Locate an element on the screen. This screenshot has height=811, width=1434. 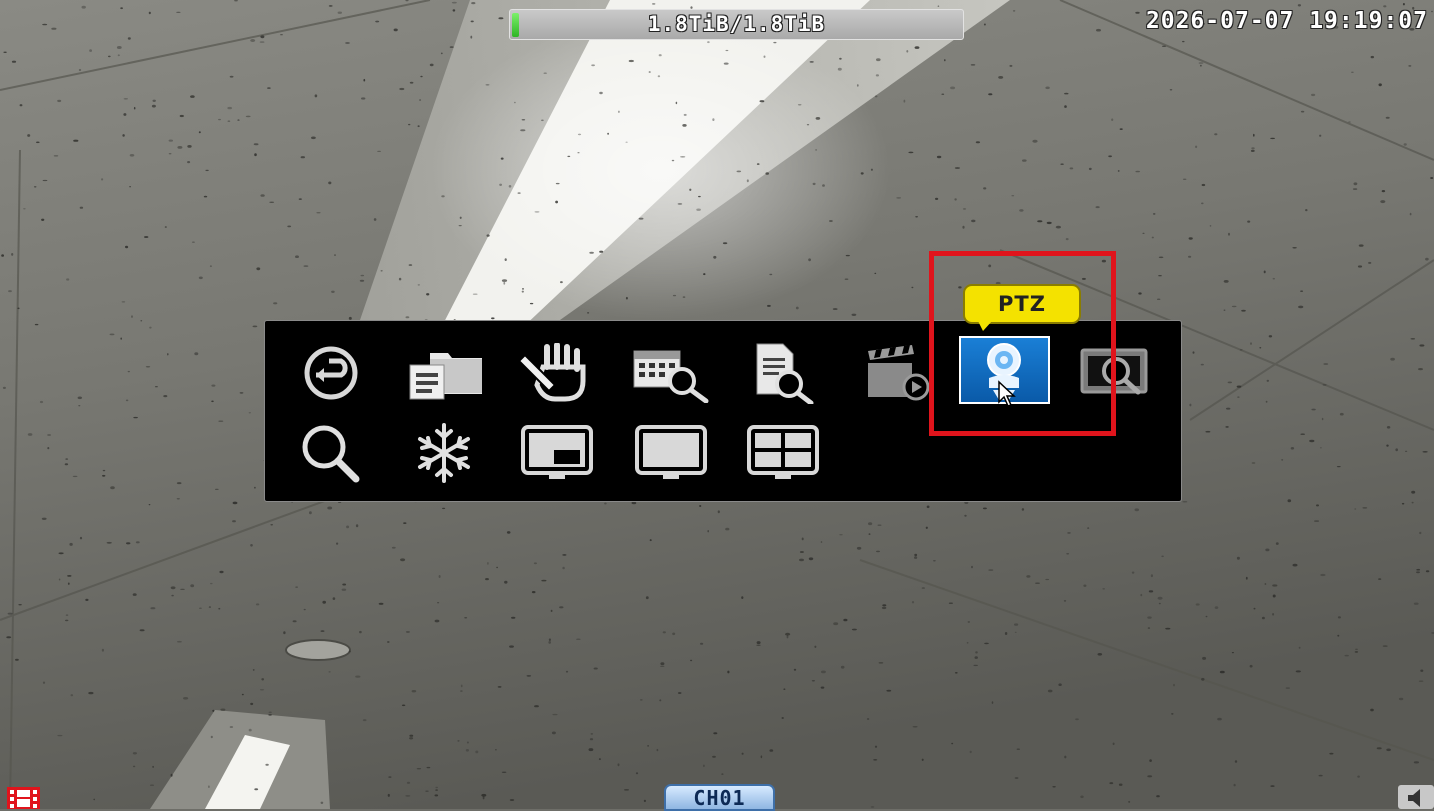
picture-in-picture-icon is located at coordinates (557, 452).